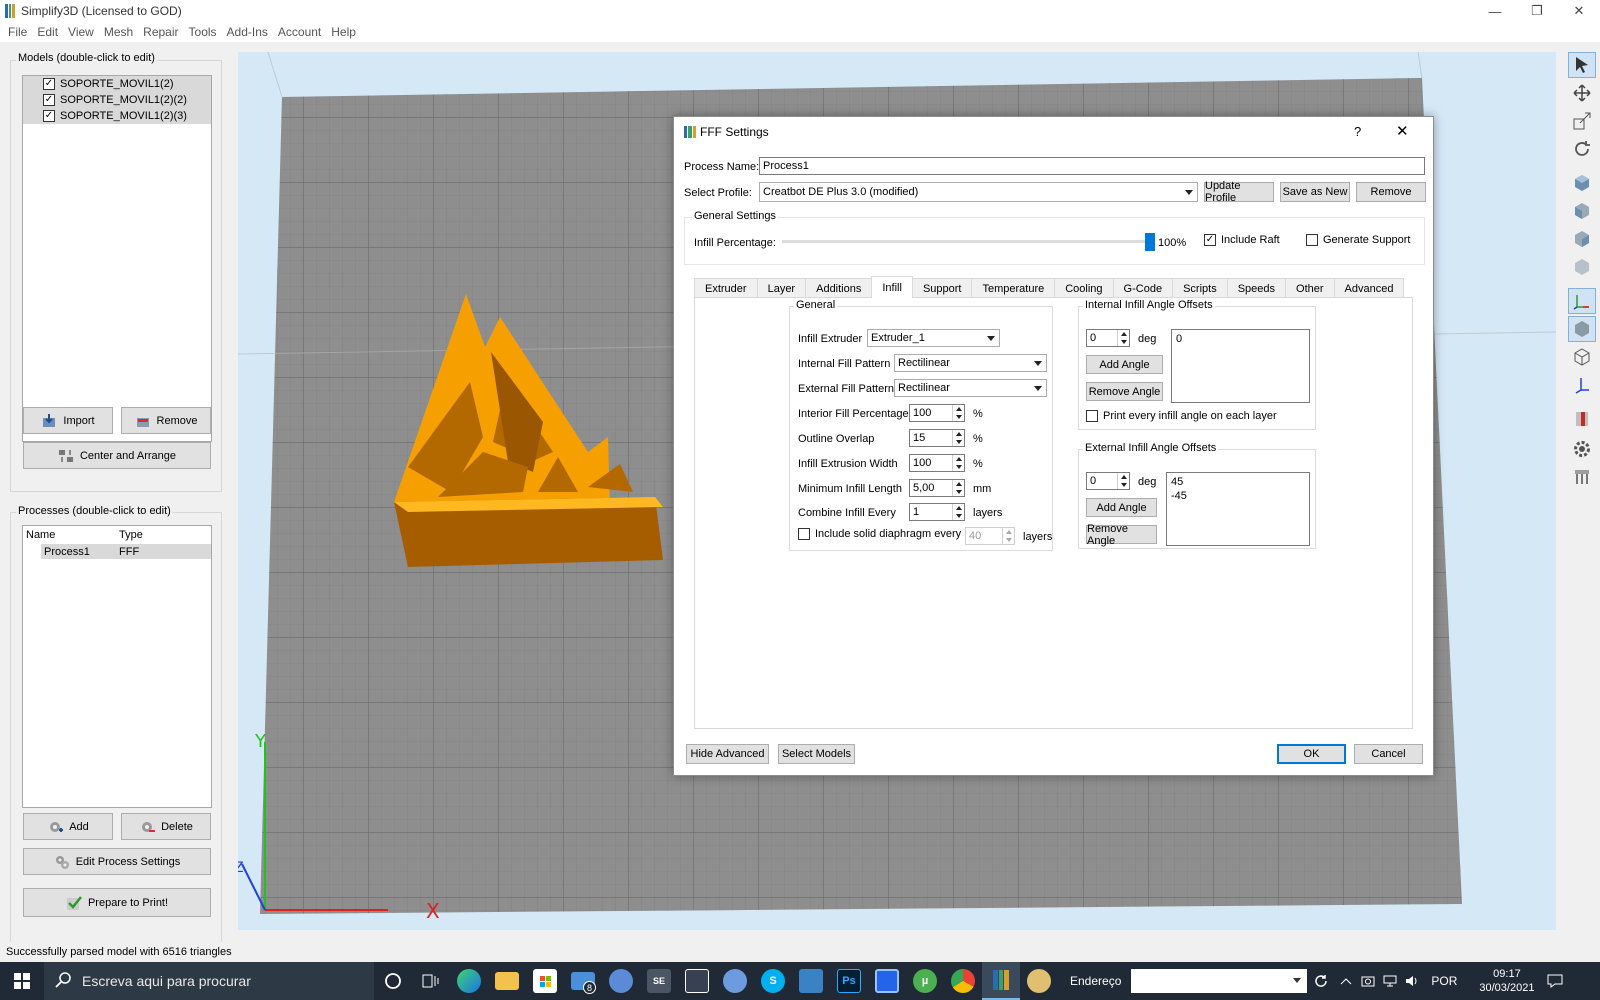  Describe the element at coordinates (166, 826) in the screenshot. I see `delete-process-button: Delete` at that location.